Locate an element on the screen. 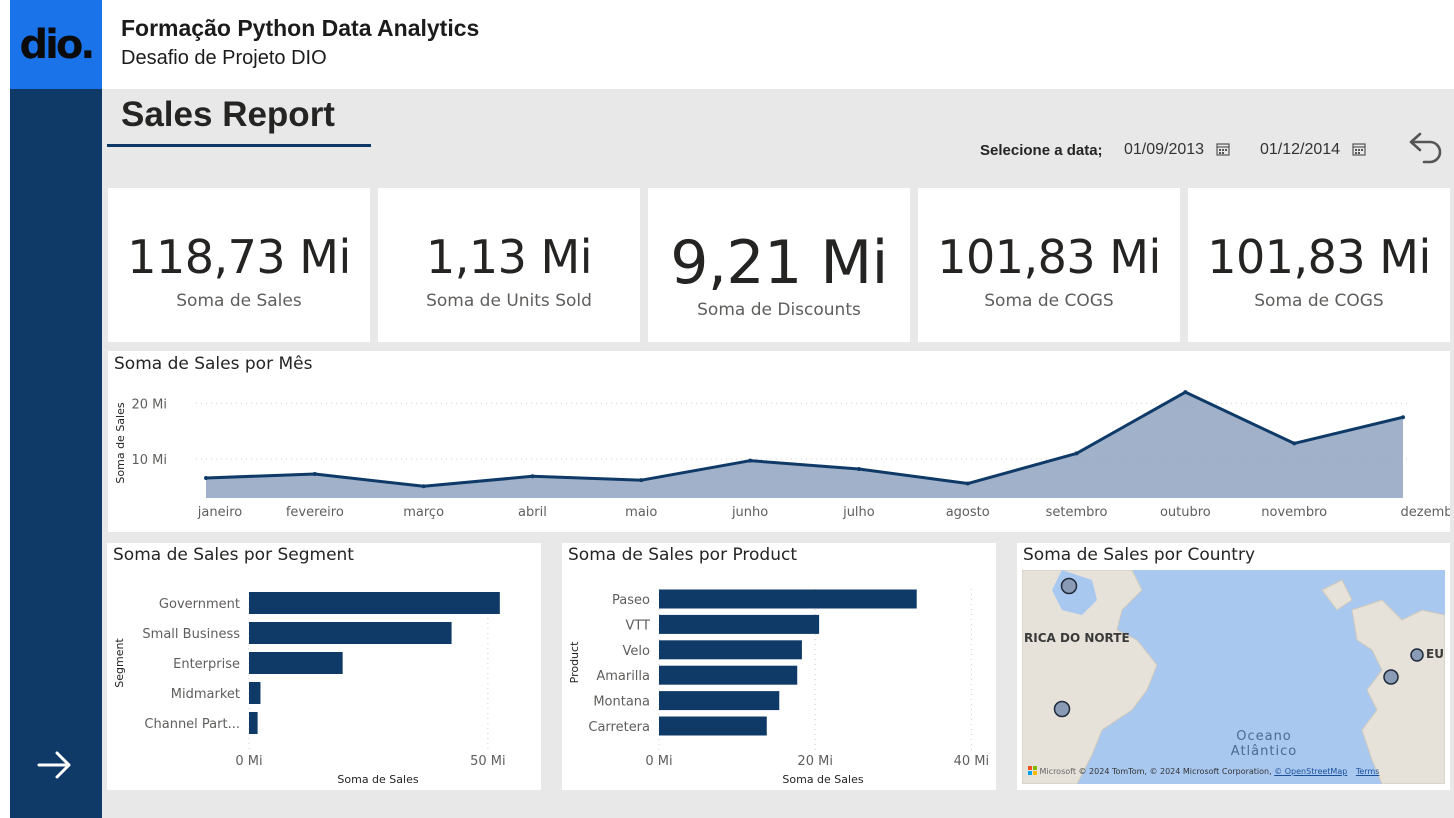 Image resolution: width=1454 pixels, height=818 pixels. x-tick-label: janeiro is located at coordinates (219, 512).